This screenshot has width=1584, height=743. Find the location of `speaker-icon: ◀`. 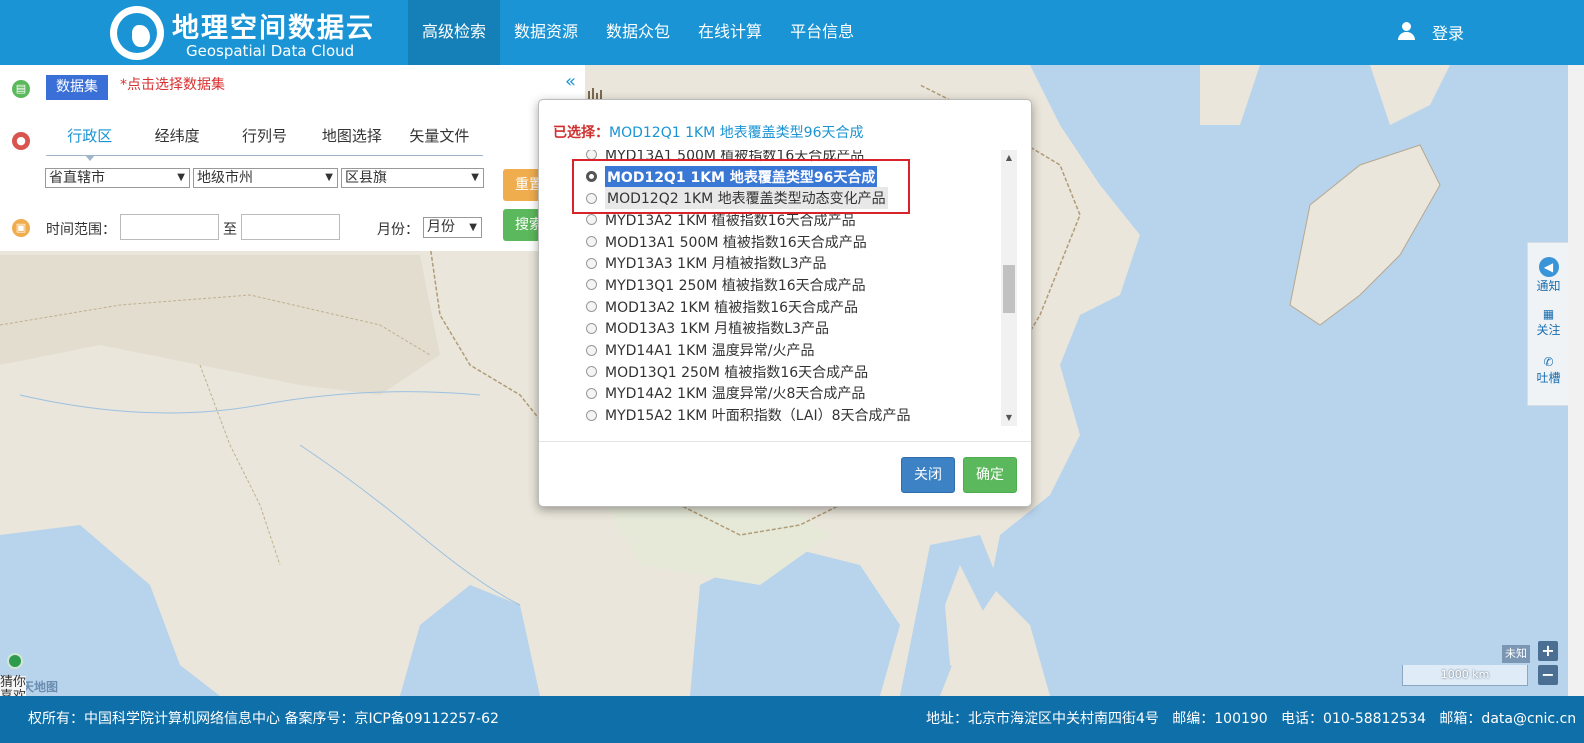

speaker-icon: ◀ is located at coordinates (1548, 267).